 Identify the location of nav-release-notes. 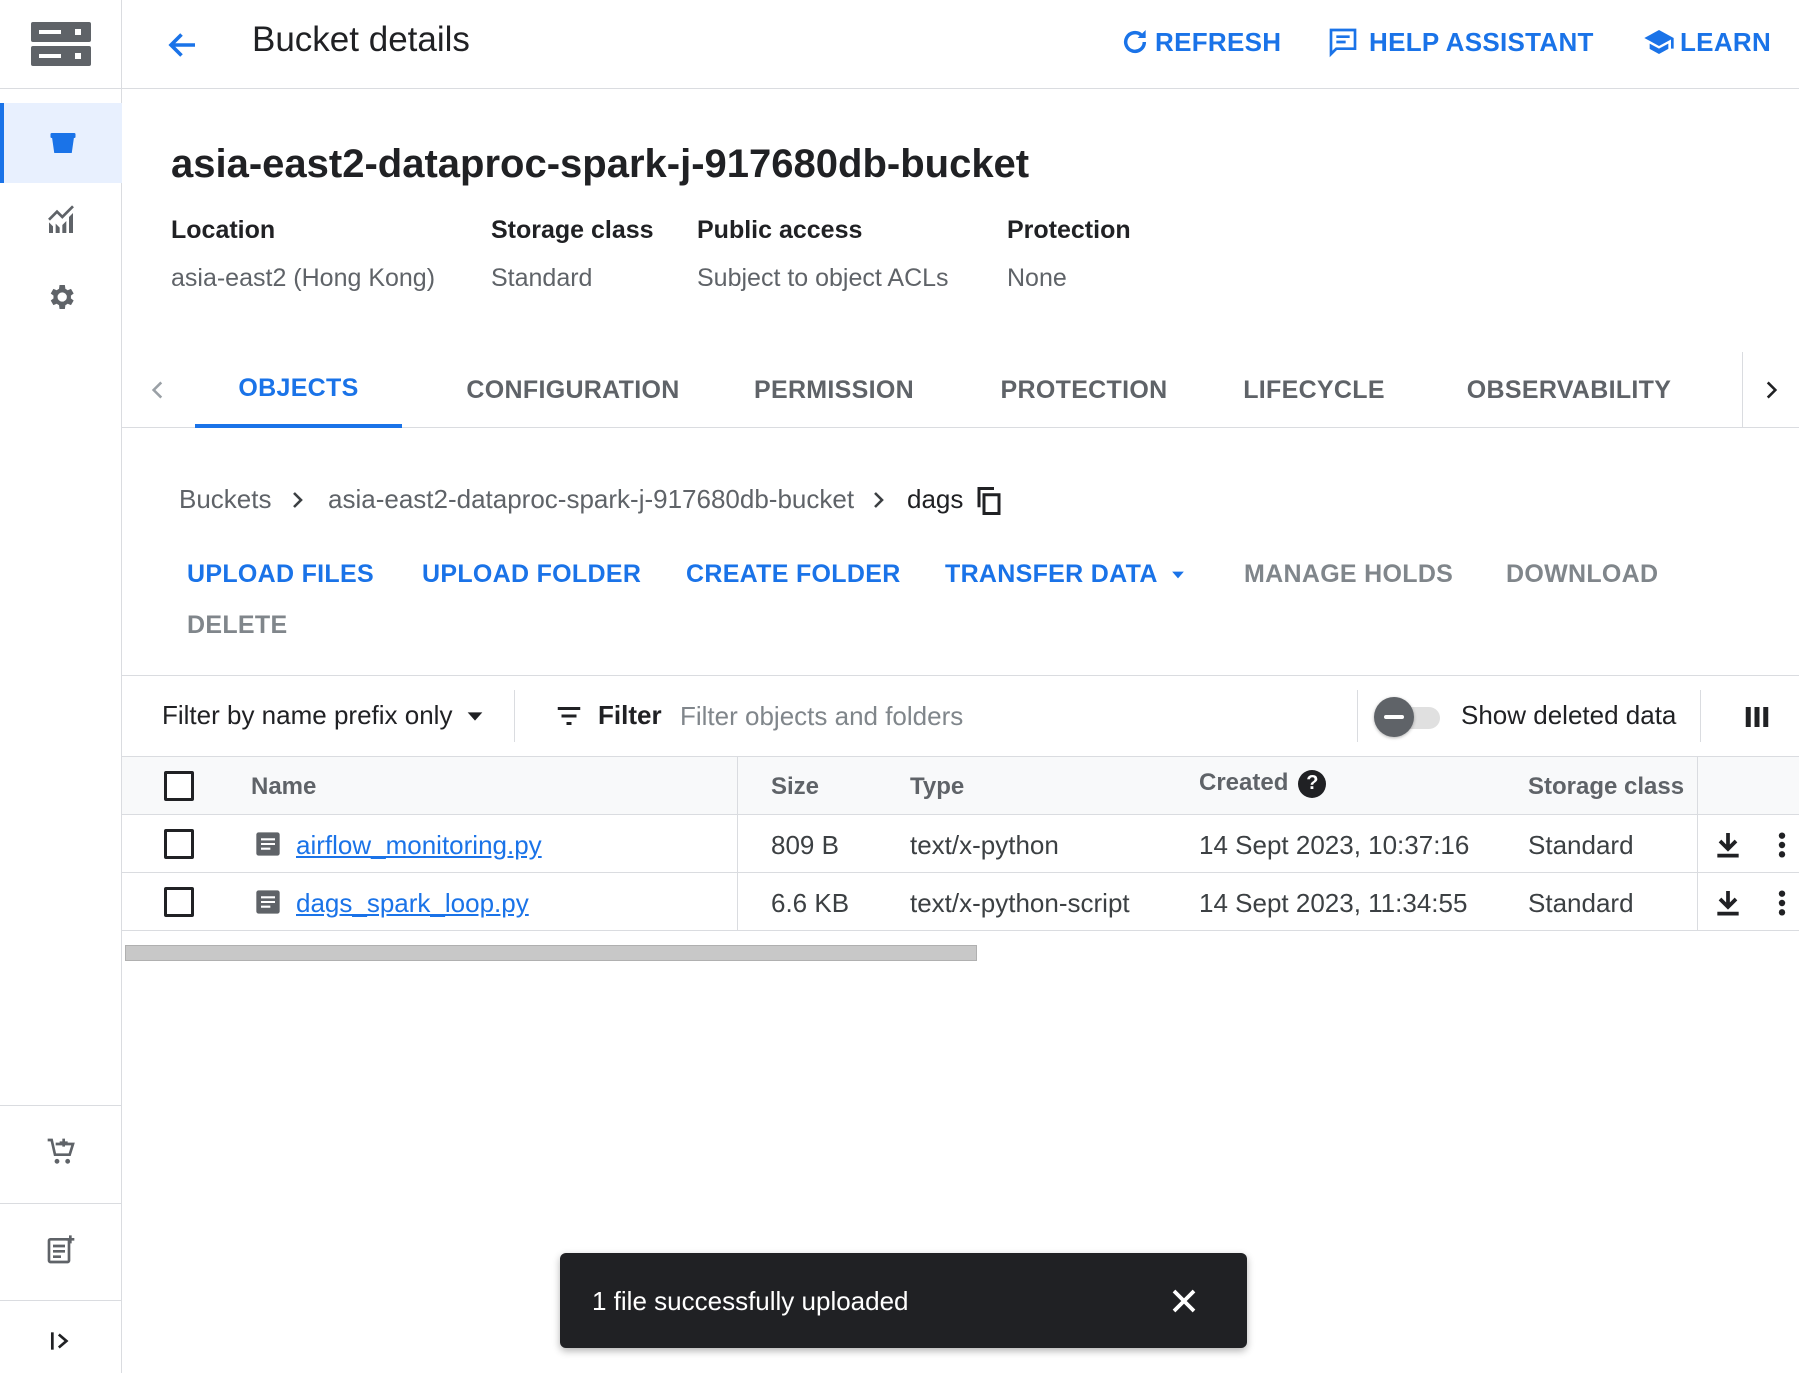
(61, 1250).